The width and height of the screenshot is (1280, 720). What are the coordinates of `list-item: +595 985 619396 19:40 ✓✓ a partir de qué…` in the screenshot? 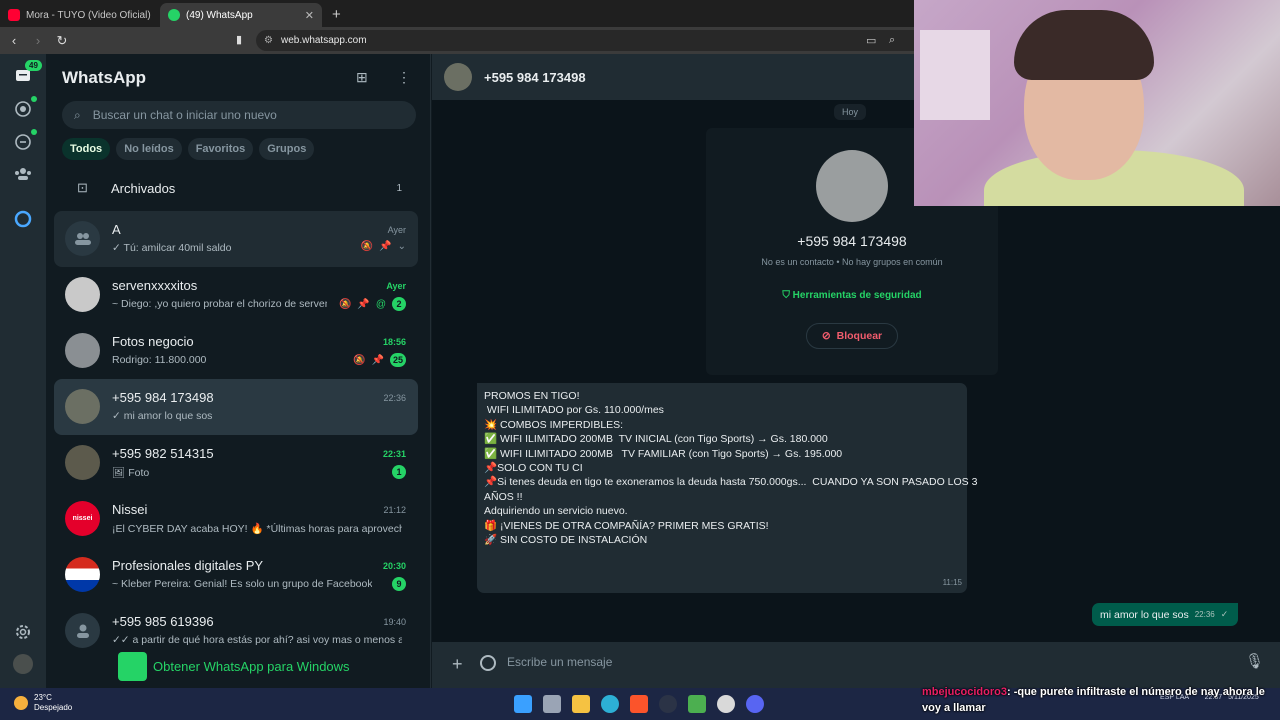 It's located at (236, 631).